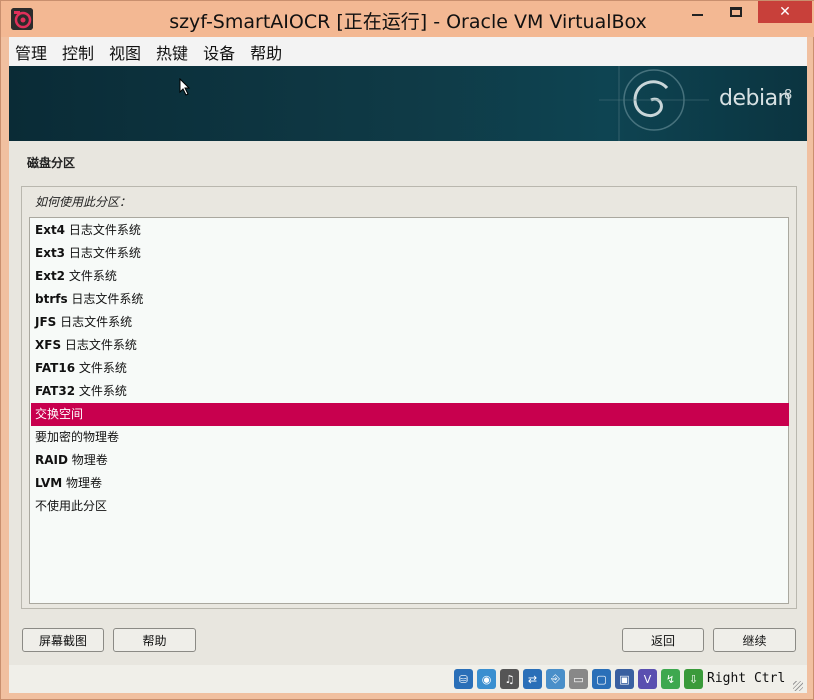  I want to click on option-bold-label: JFS, so click(46, 322).